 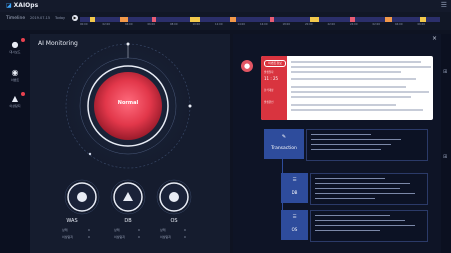 I want to click on transaction-icon: ✎, so click(x=284, y=137).